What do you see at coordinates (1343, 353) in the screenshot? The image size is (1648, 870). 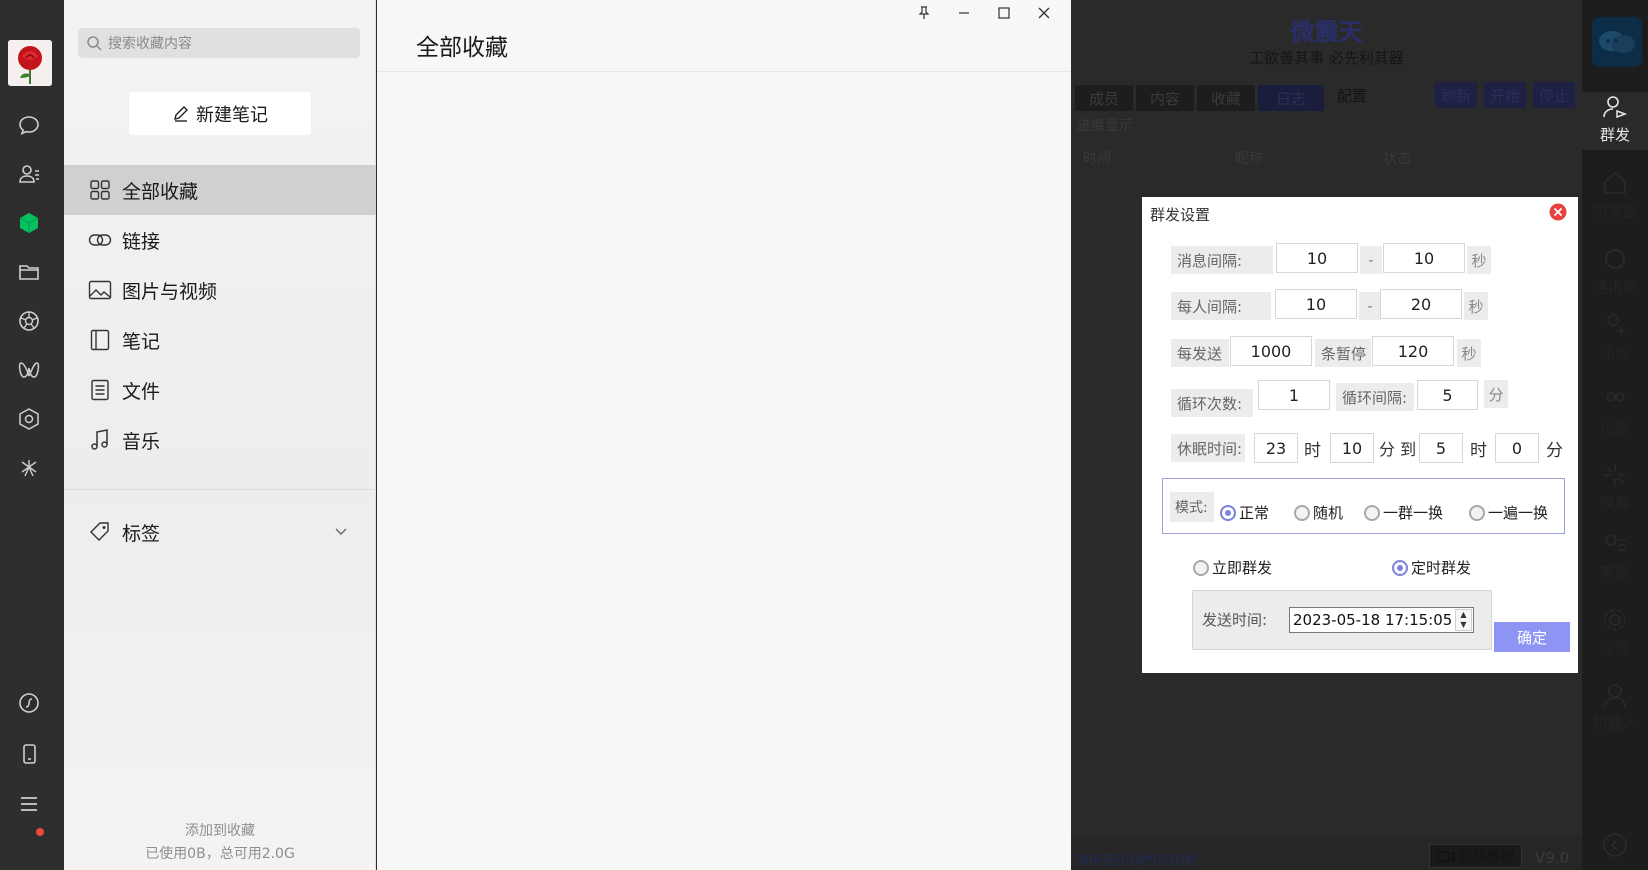 I see `pause-label: 条暂停` at bounding box center [1343, 353].